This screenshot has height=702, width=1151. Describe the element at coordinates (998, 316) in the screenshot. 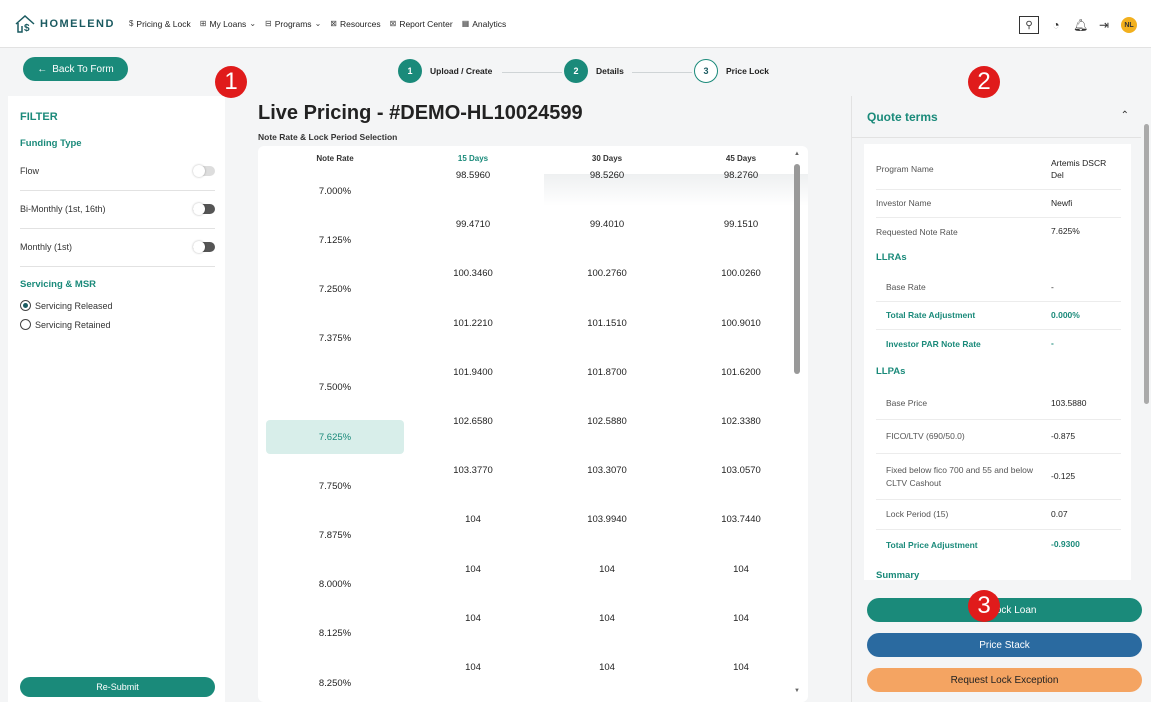

I see `quote-row-total-rate-adj: Total Rate Adjustment 0.000%` at that location.